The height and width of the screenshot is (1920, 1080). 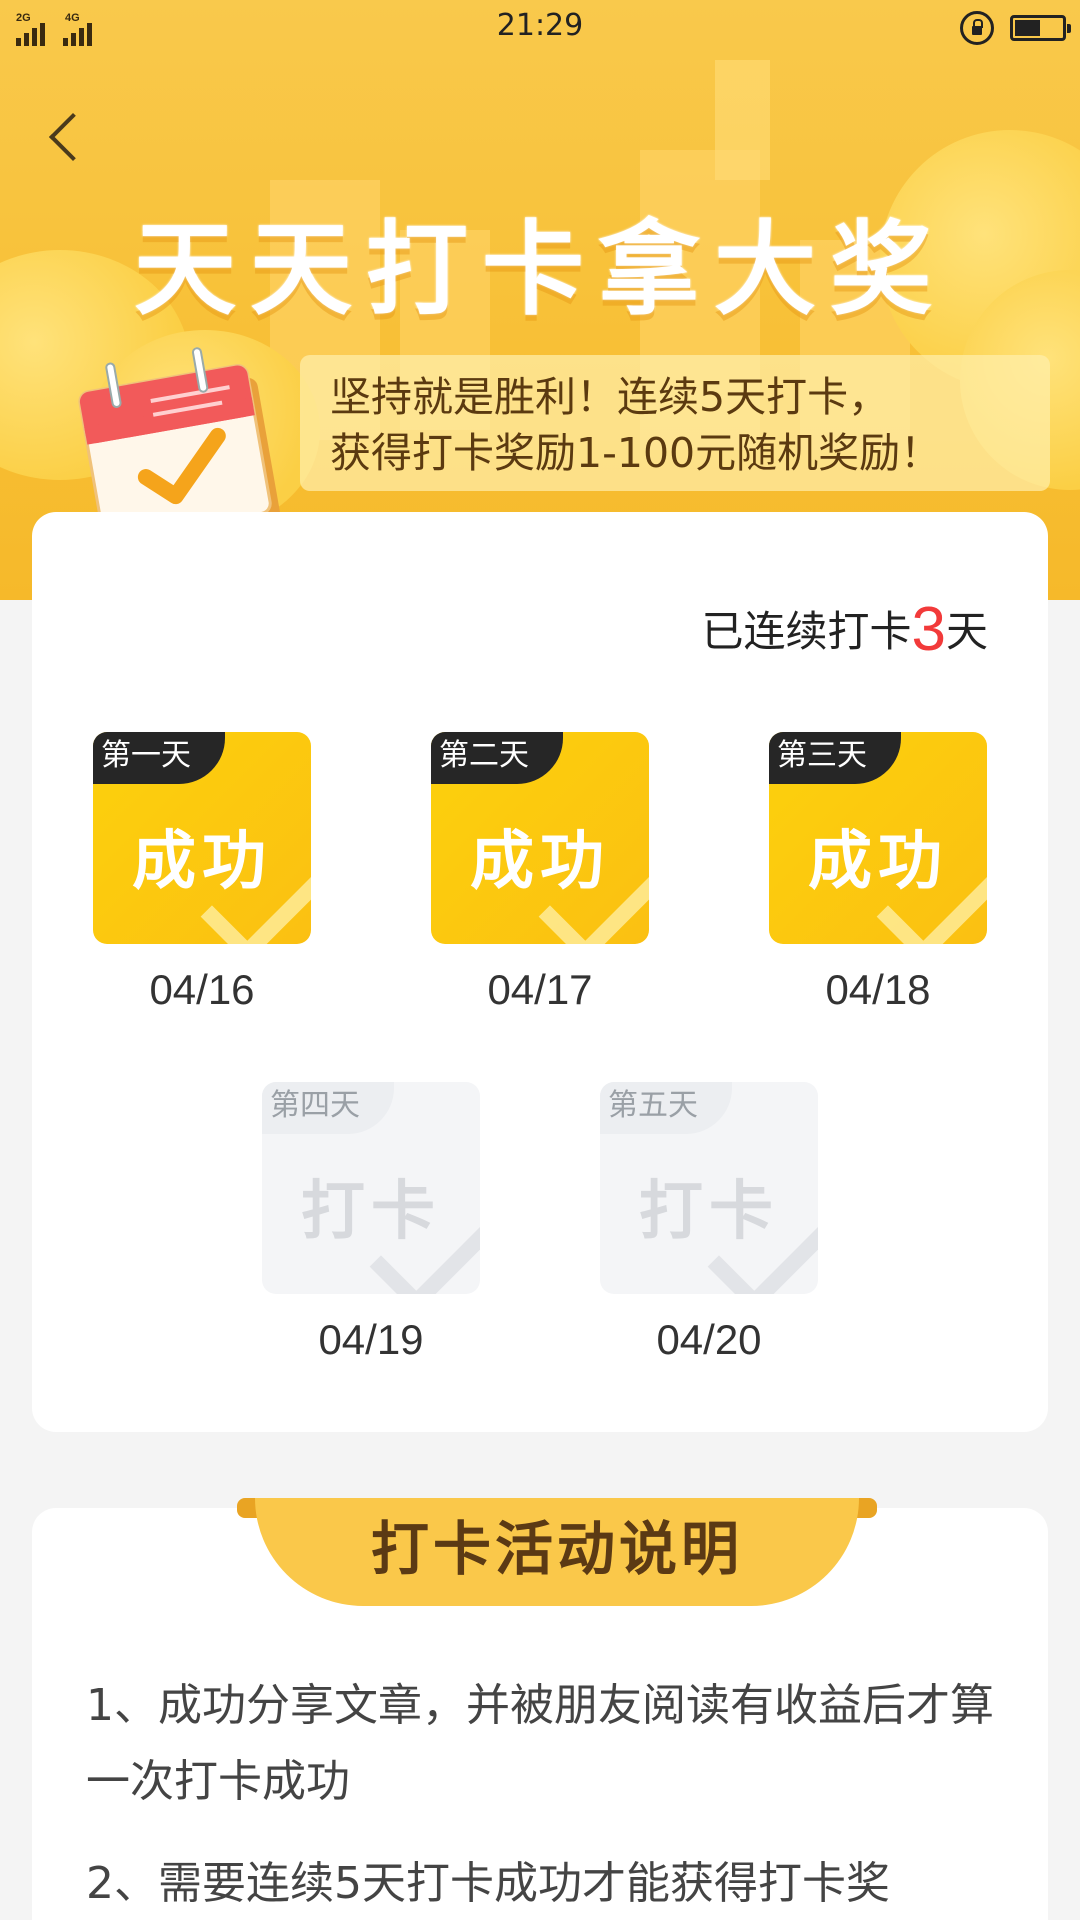 What do you see at coordinates (610, 397) in the screenshot?
I see `tip-line-1: 坚持就是胜利！连续5天打卡，` at bounding box center [610, 397].